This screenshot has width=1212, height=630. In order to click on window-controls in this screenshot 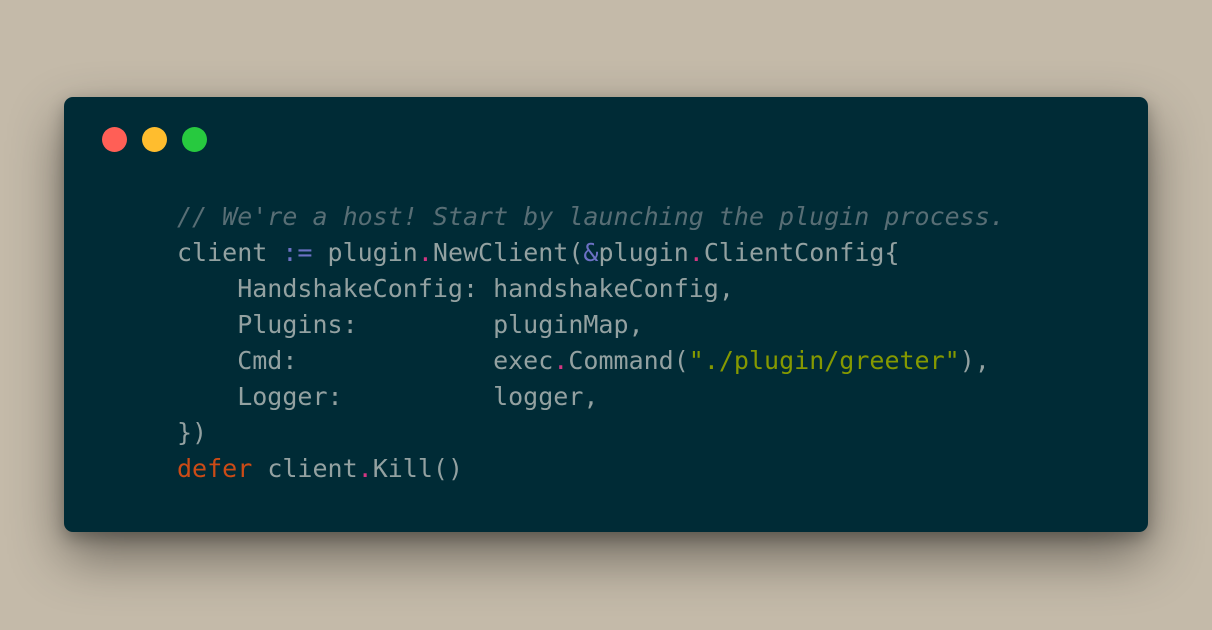, I will do `click(154, 139)`.